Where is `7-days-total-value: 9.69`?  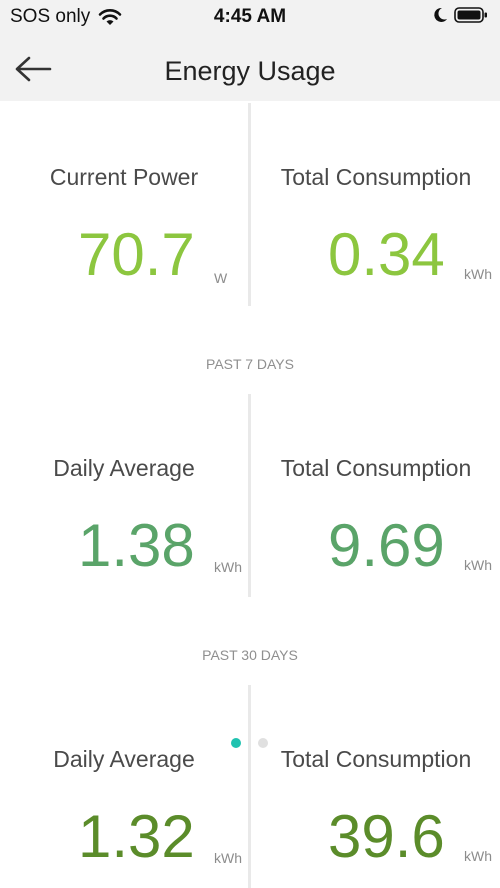
7-days-total-value: 9.69 is located at coordinates (386, 545).